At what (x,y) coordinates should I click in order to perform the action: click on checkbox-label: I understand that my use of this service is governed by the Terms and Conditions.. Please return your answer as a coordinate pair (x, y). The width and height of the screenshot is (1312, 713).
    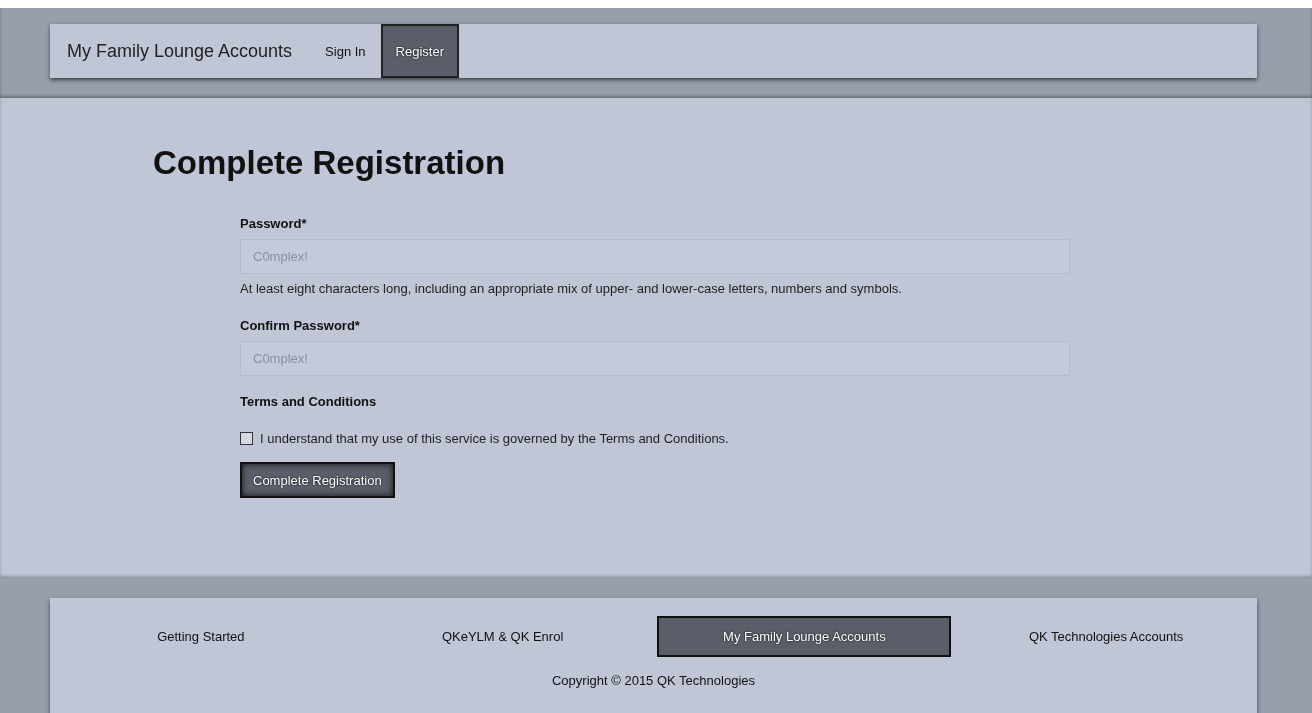
    Looking at the image, I should click on (494, 438).